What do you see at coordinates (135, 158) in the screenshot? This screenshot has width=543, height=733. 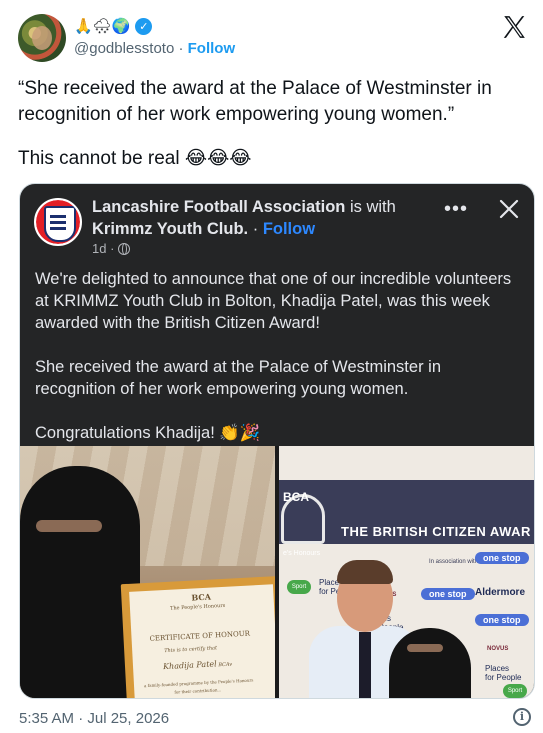 I see `tweet-comment: This cannot be real 😂😂😂` at bounding box center [135, 158].